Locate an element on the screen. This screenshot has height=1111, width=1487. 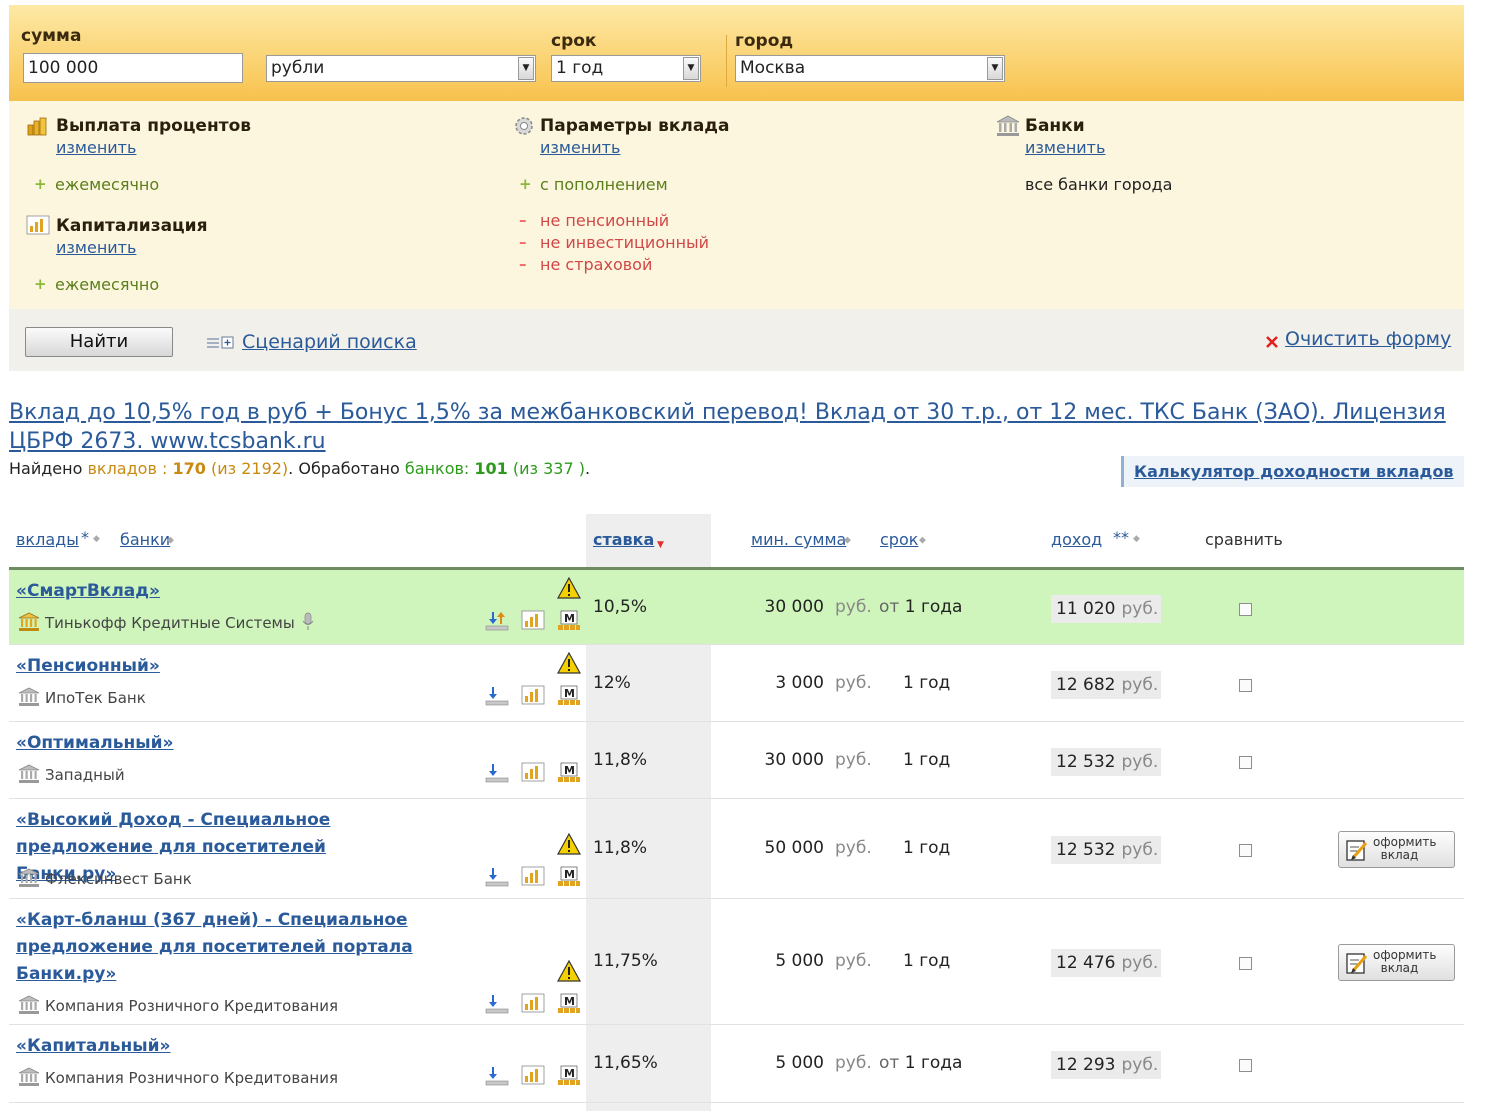
apply-label-line1: оформить is located at coordinates (1405, 842).